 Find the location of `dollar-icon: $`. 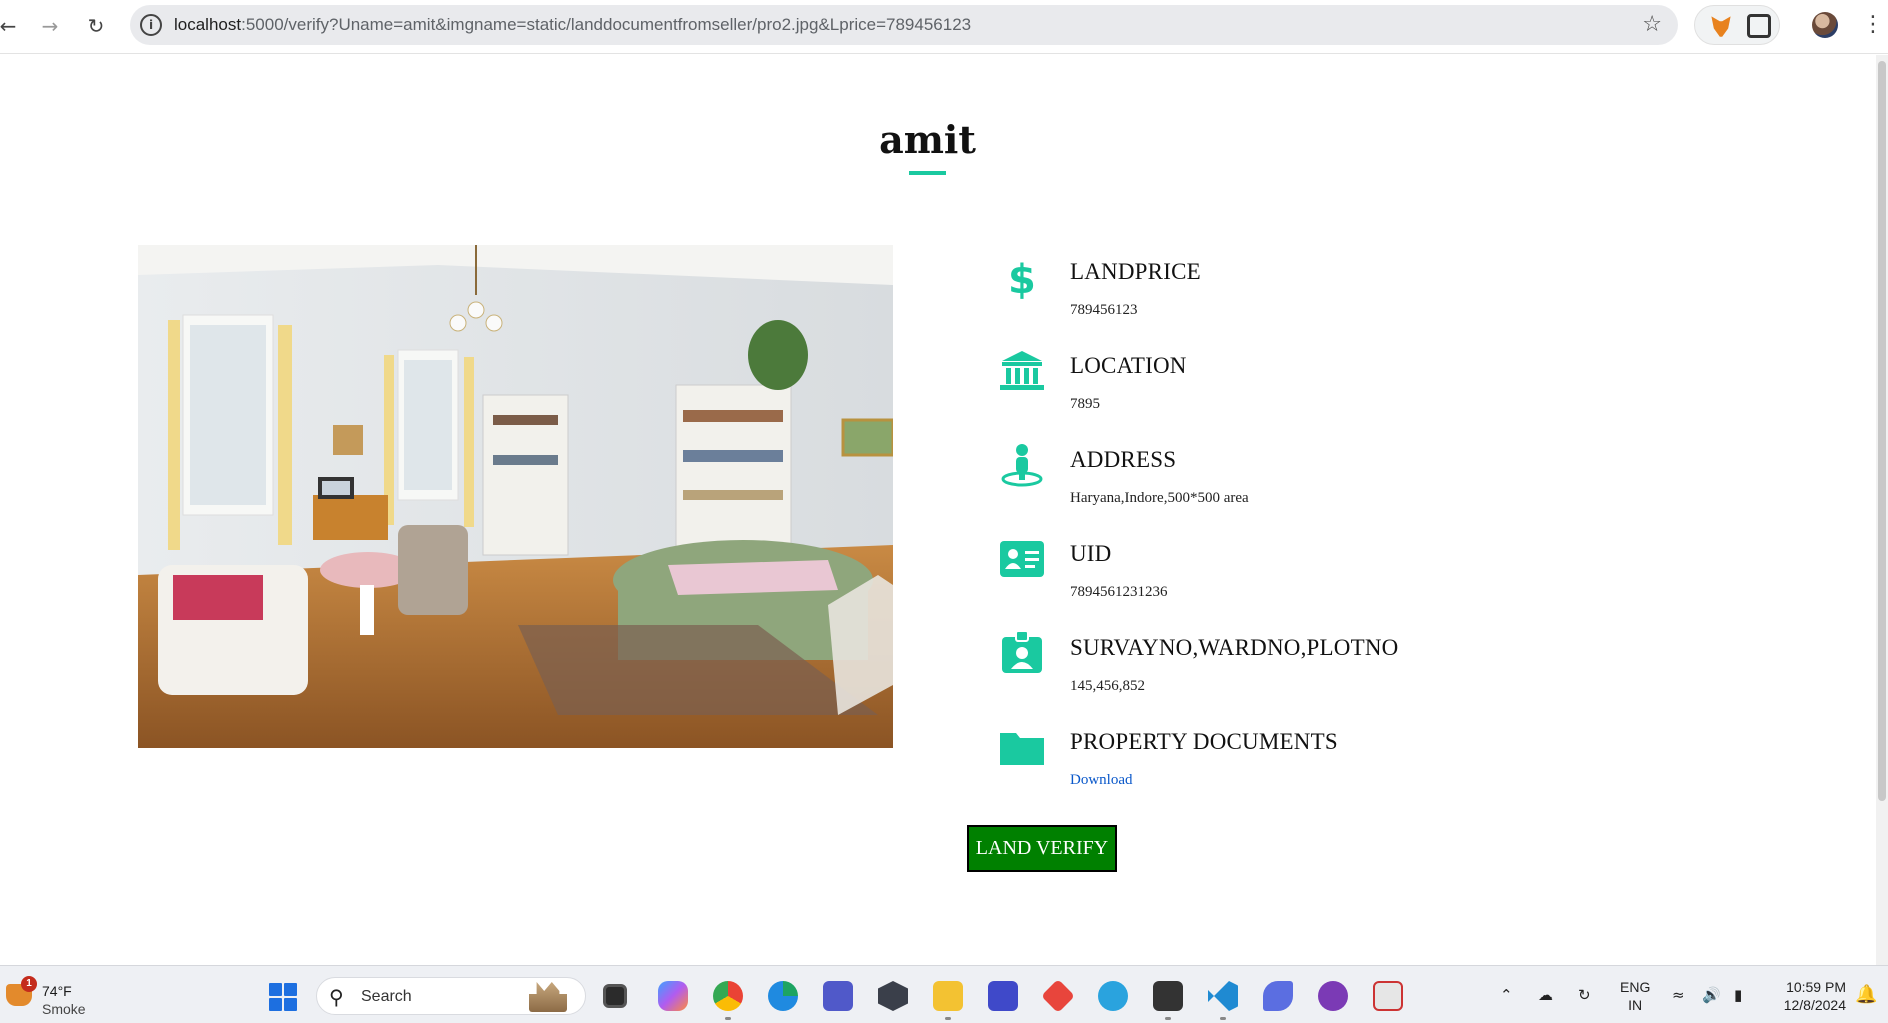

dollar-icon: $ is located at coordinates (1022, 278).